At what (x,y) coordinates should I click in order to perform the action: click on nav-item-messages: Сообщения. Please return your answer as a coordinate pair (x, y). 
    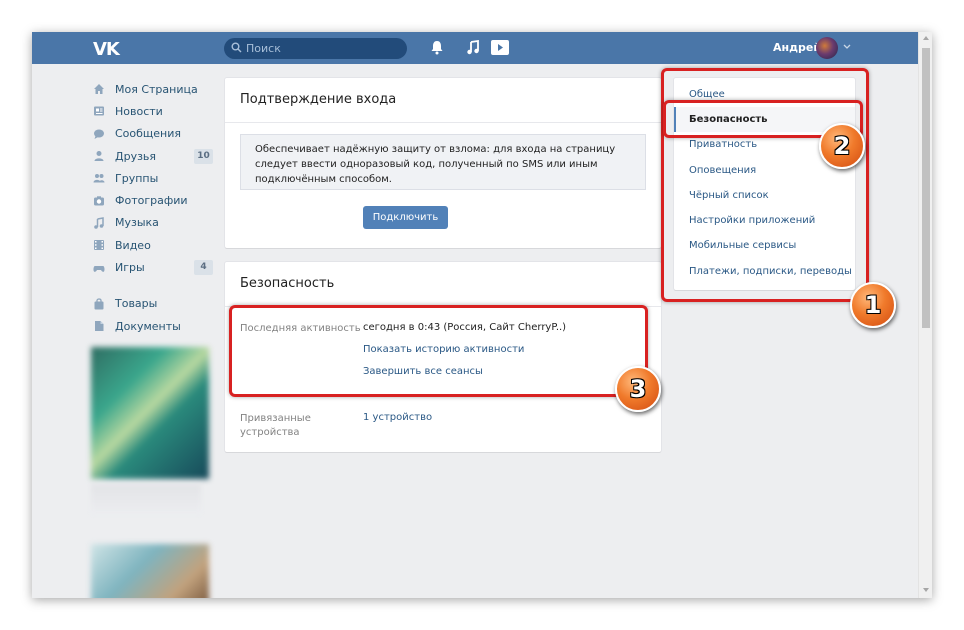
    Looking at the image, I should click on (152, 134).